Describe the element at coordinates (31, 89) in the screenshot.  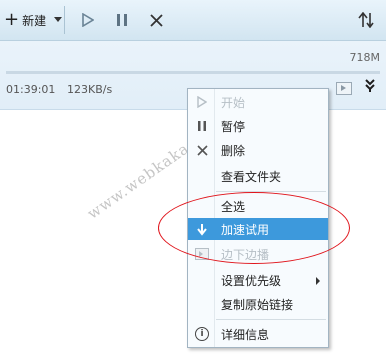
I see `remaining-time: 01:39:01` at that location.